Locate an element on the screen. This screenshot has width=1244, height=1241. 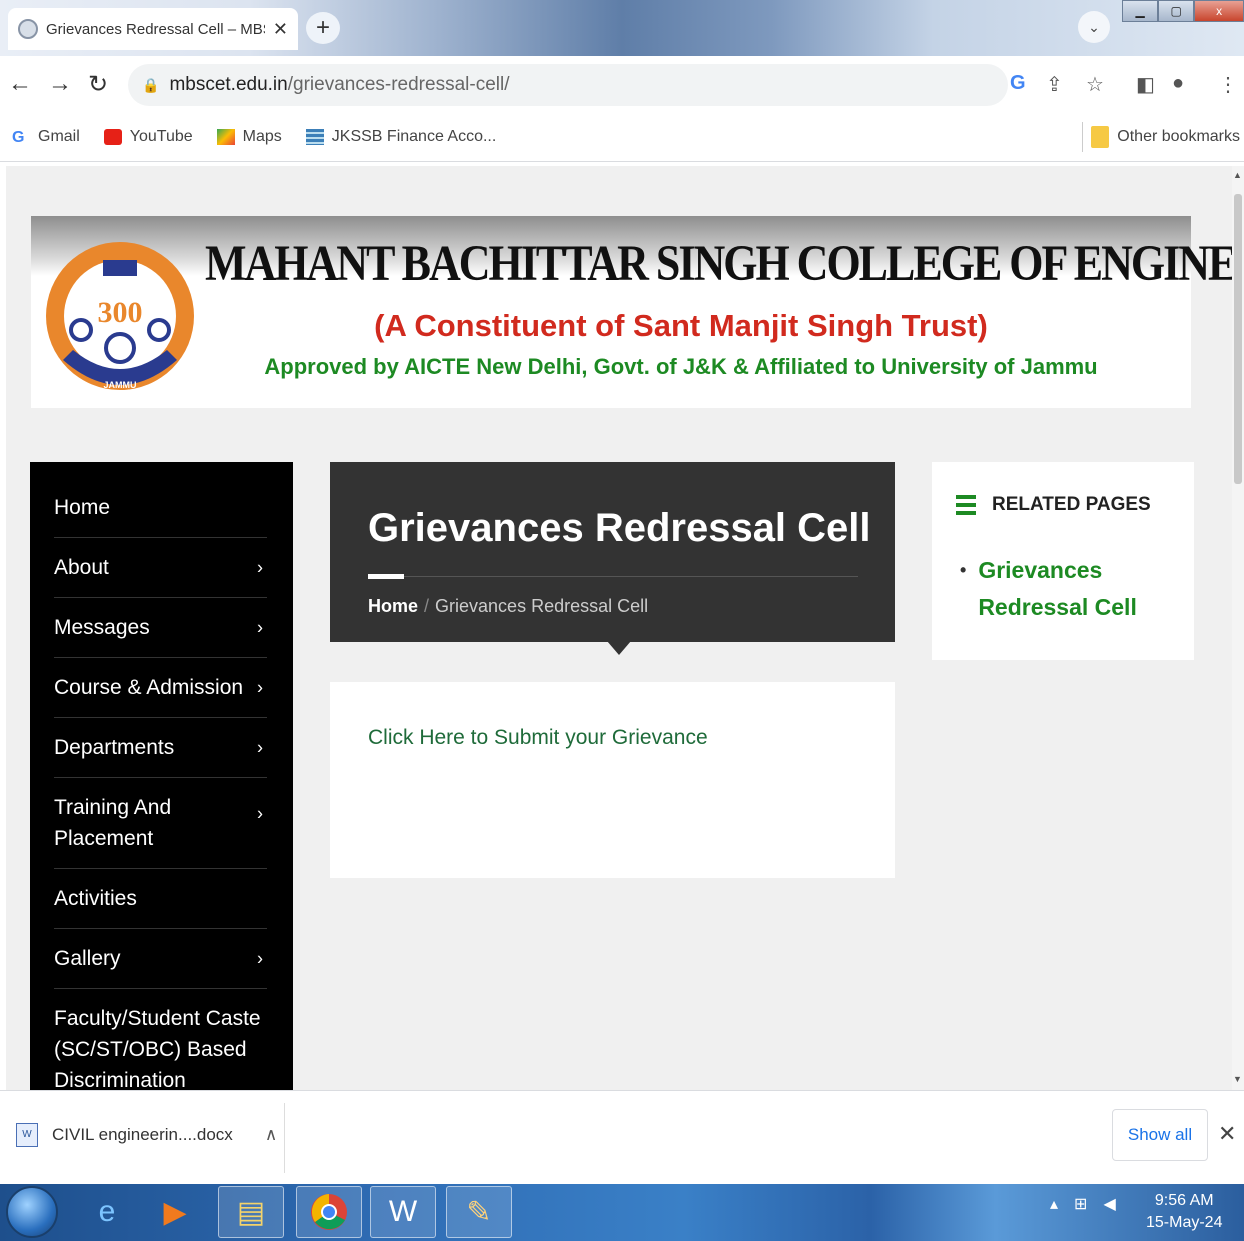
related-page-link: Grievances Redressal Cell is located at coordinates (1079, 589).